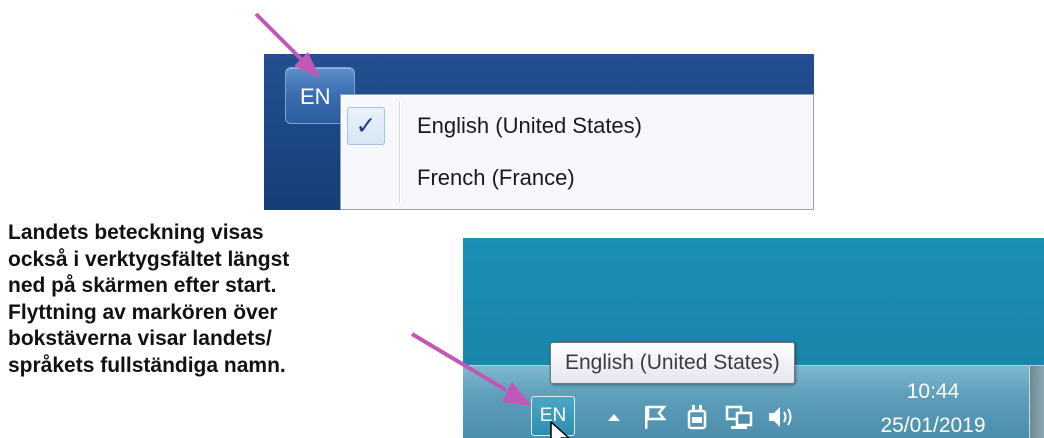  What do you see at coordinates (1036, 402) in the screenshot?
I see `show-desktop-button` at bounding box center [1036, 402].